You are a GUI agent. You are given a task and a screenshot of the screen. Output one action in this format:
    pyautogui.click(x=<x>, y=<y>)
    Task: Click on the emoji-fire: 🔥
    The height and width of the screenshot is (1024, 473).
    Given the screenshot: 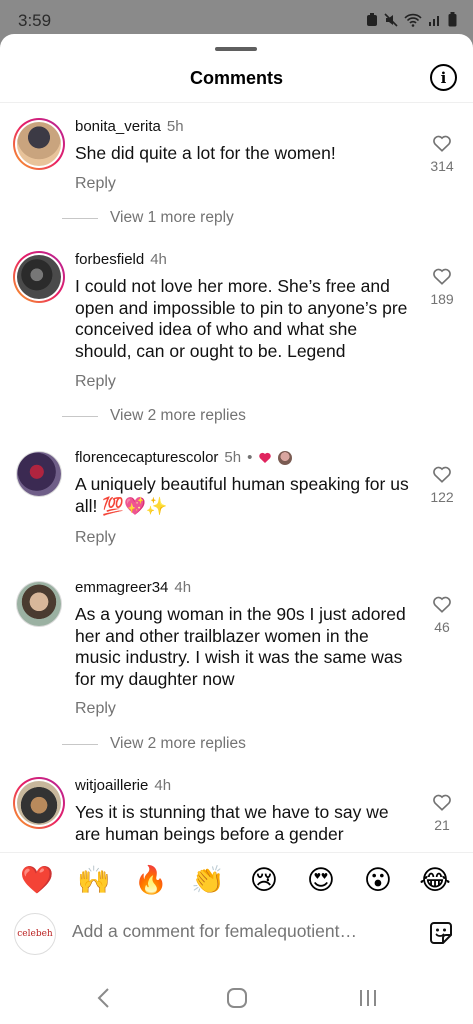 What is the action you would take?
    pyautogui.click(x=151, y=881)
    